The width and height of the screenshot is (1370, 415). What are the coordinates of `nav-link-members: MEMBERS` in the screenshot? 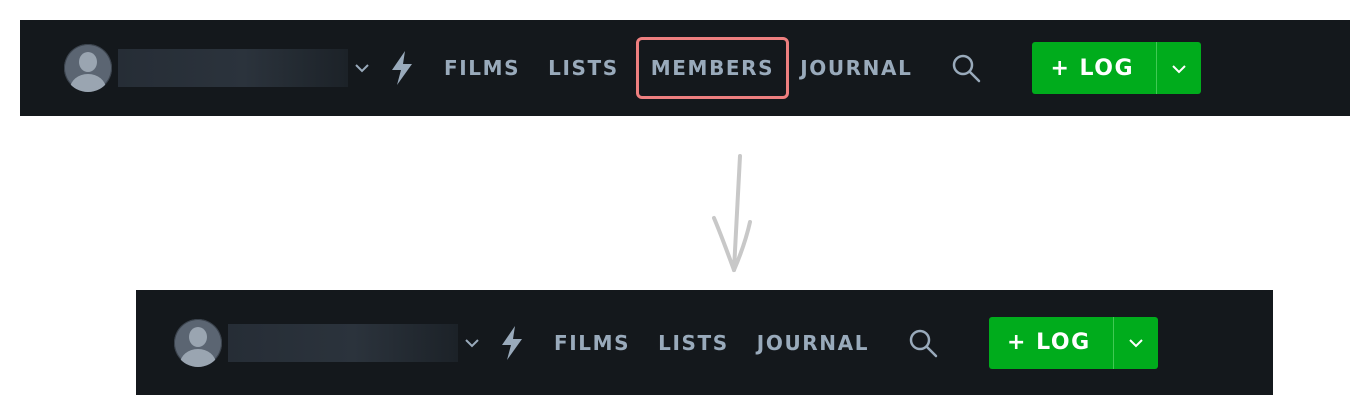 It's located at (712, 68).